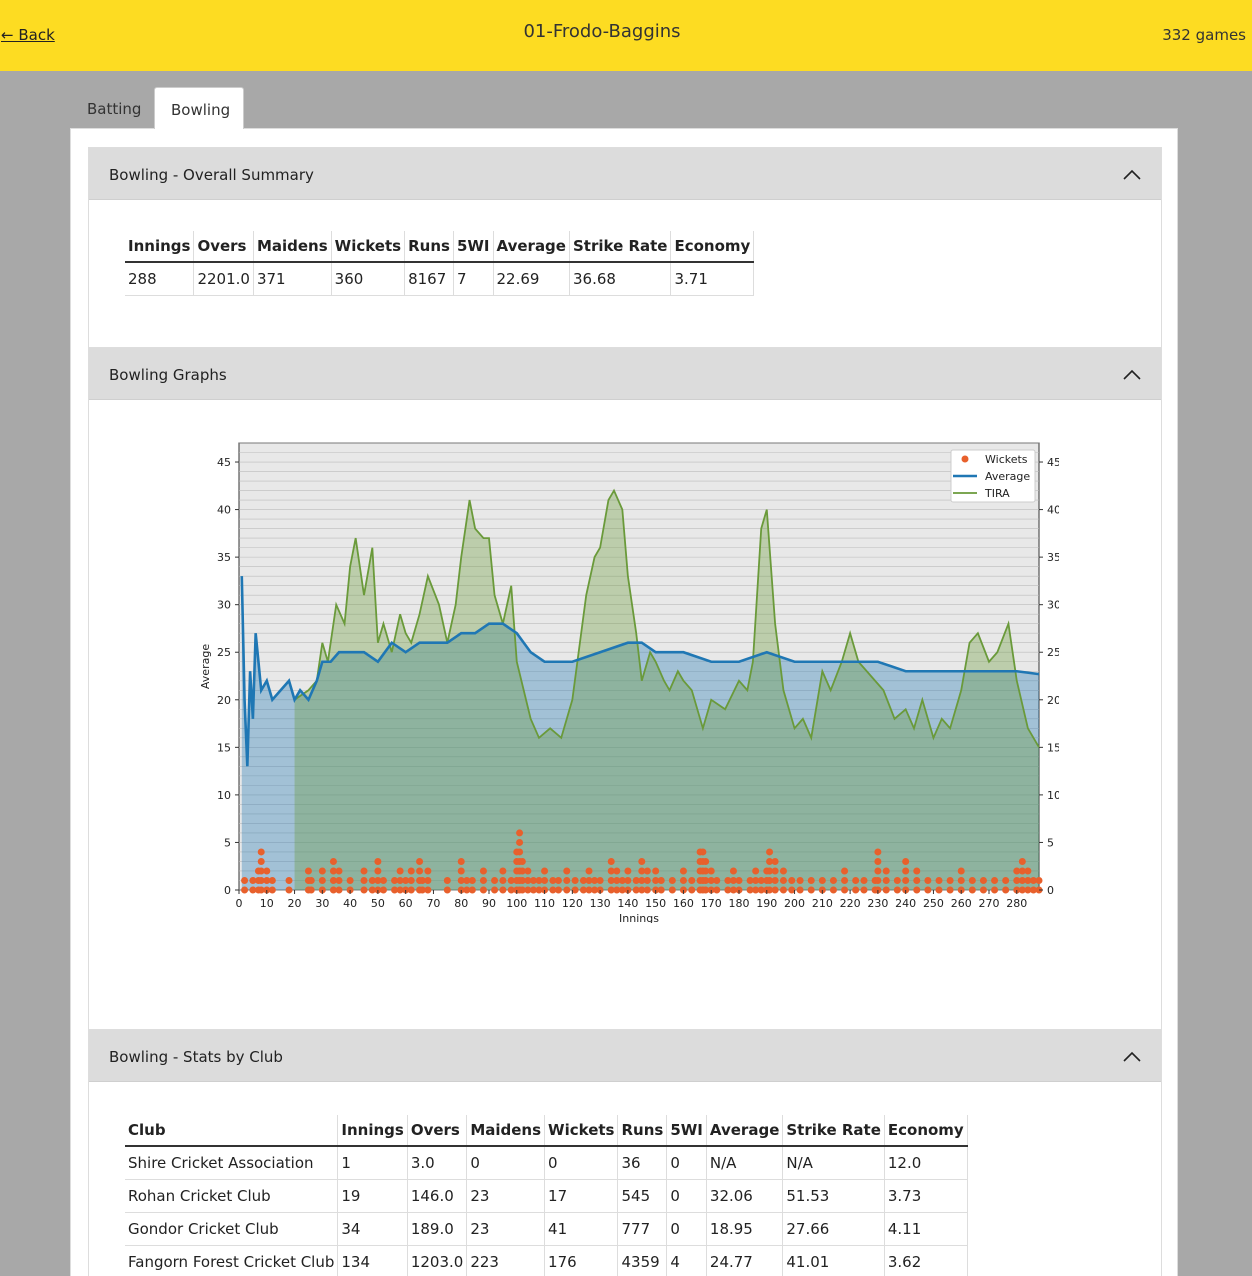 The height and width of the screenshot is (1276, 1252). What do you see at coordinates (745, 1229) in the screenshot?
I see `table-cell: 18.95` at bounding box center [745, 1229].